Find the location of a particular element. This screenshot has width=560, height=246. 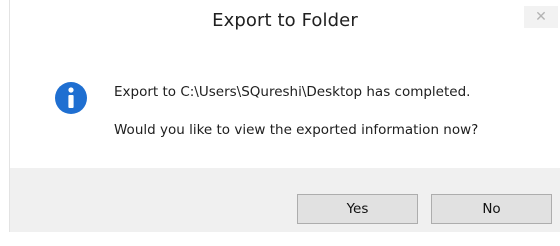

dialog-title: Export to Folder is located at coordinates (285, 20).